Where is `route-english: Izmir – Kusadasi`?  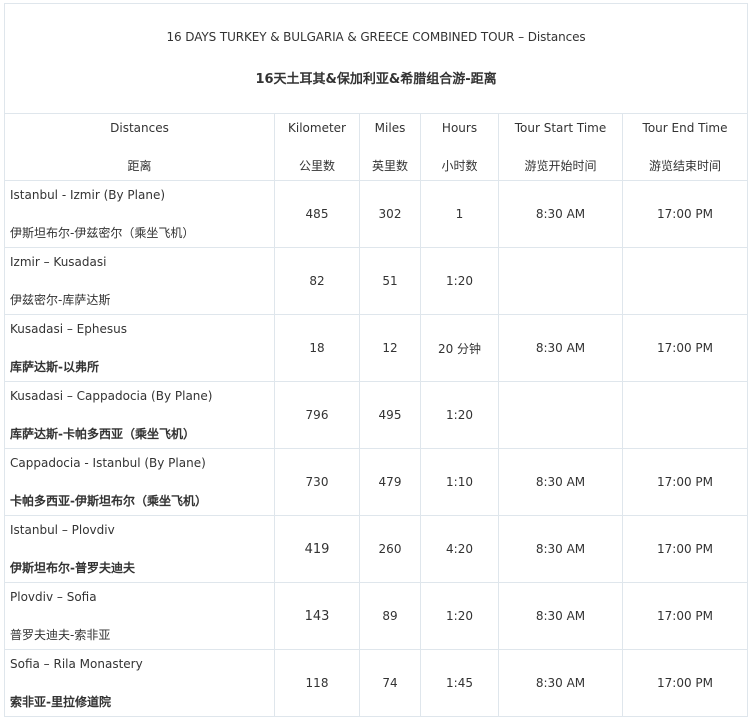
route-english: Izmir – Kusadasi is located at coordinates (58, 261).